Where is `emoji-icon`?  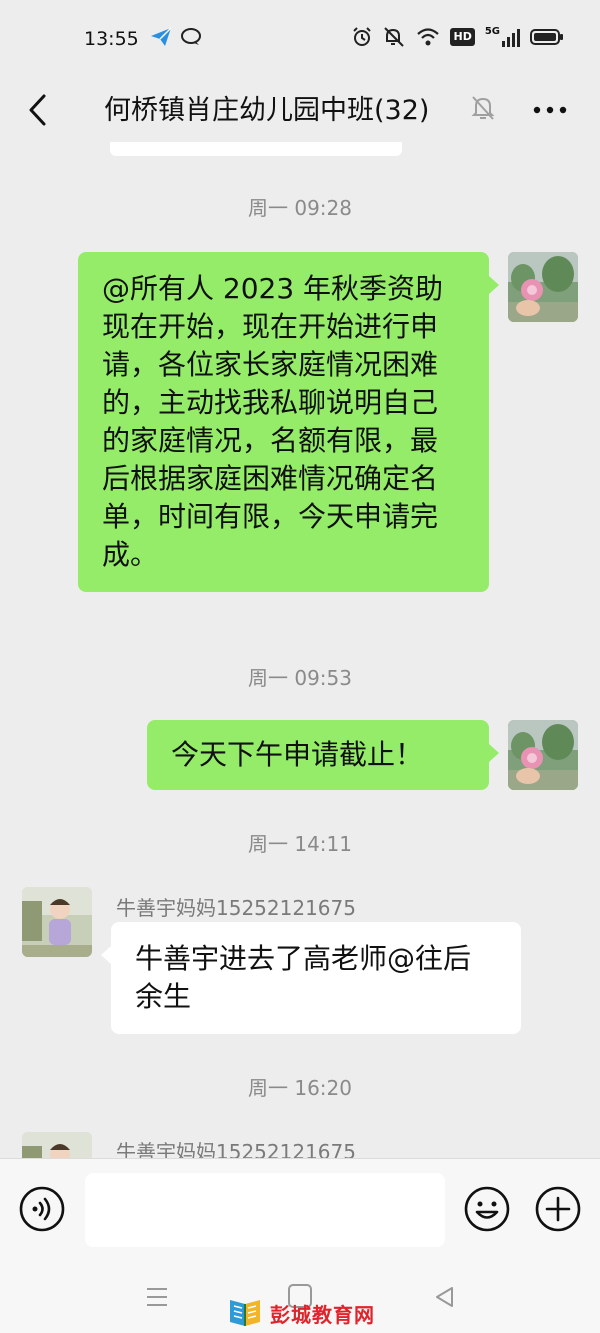
emoji-icon is located at coordinates (487, 1209).